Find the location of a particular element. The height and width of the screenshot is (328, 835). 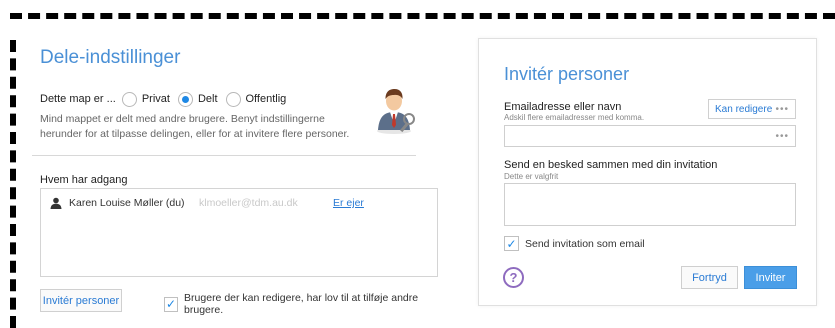

radio-public: Offentlig is located at coordinates (256, 99).